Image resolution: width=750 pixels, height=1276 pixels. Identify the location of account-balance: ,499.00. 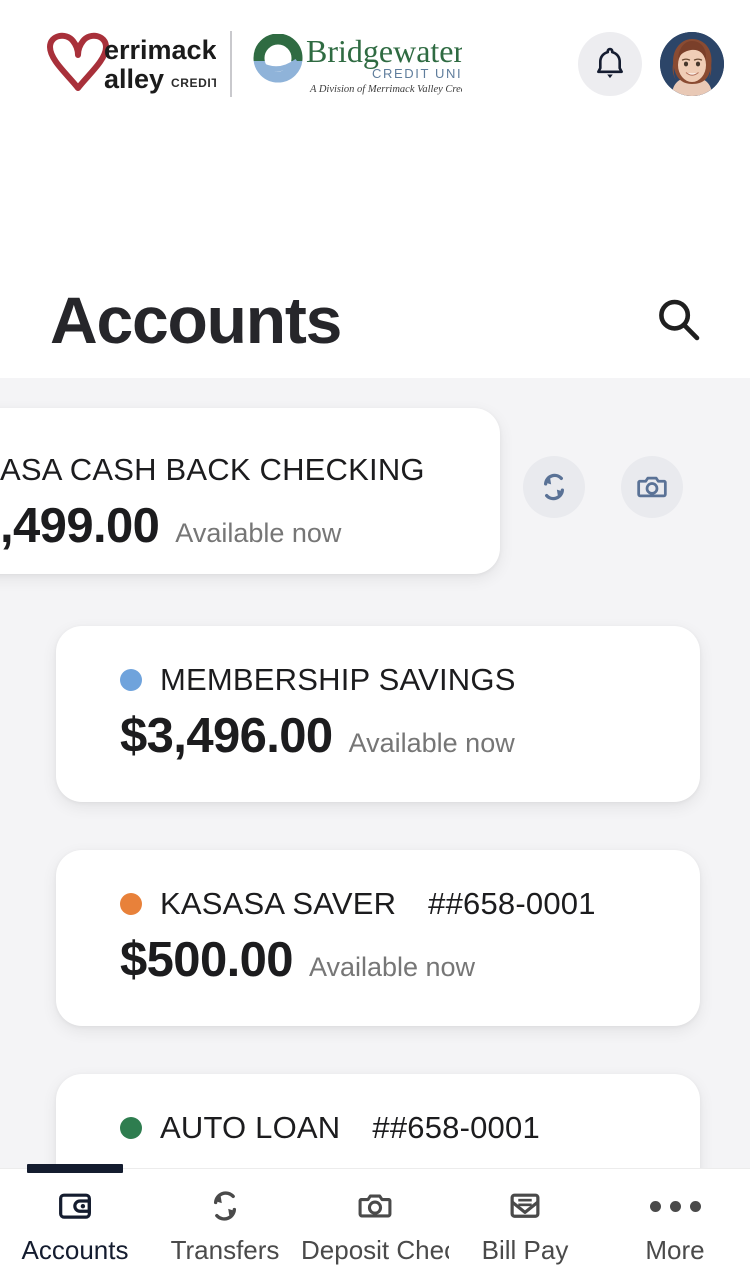
(80, 526).